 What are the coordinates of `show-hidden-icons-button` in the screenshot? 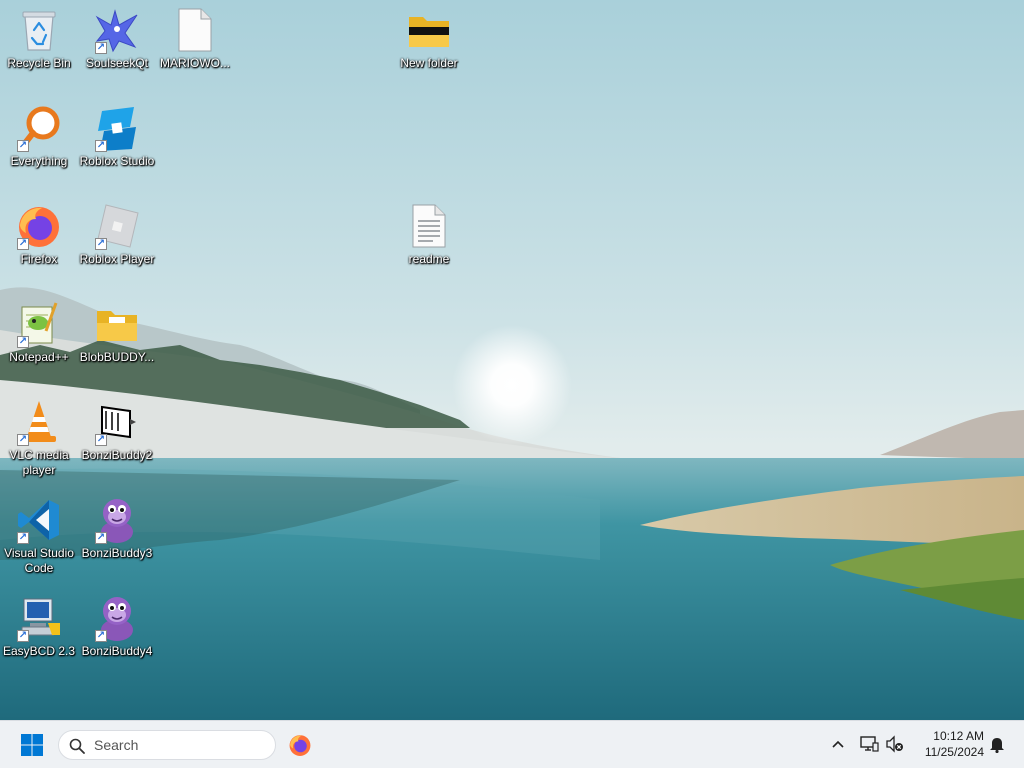 It's located at (838, 744).